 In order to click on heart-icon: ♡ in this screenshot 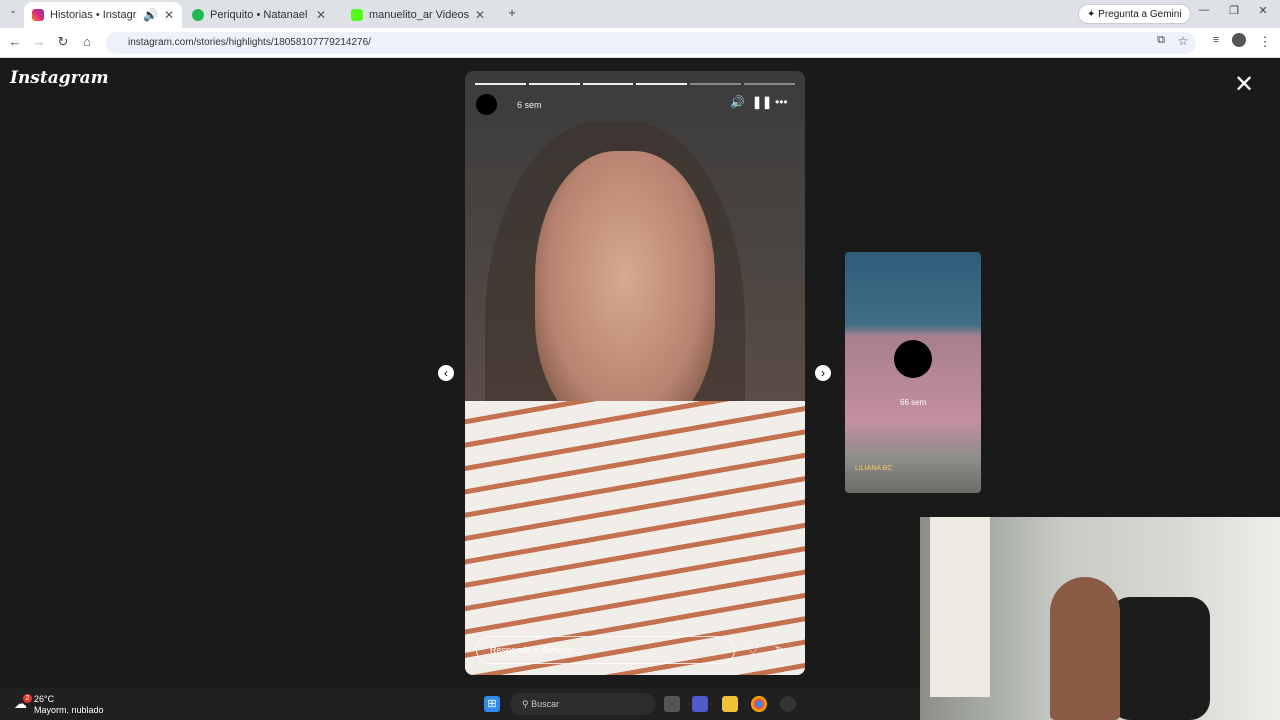, I will do `click(752, 649)`.